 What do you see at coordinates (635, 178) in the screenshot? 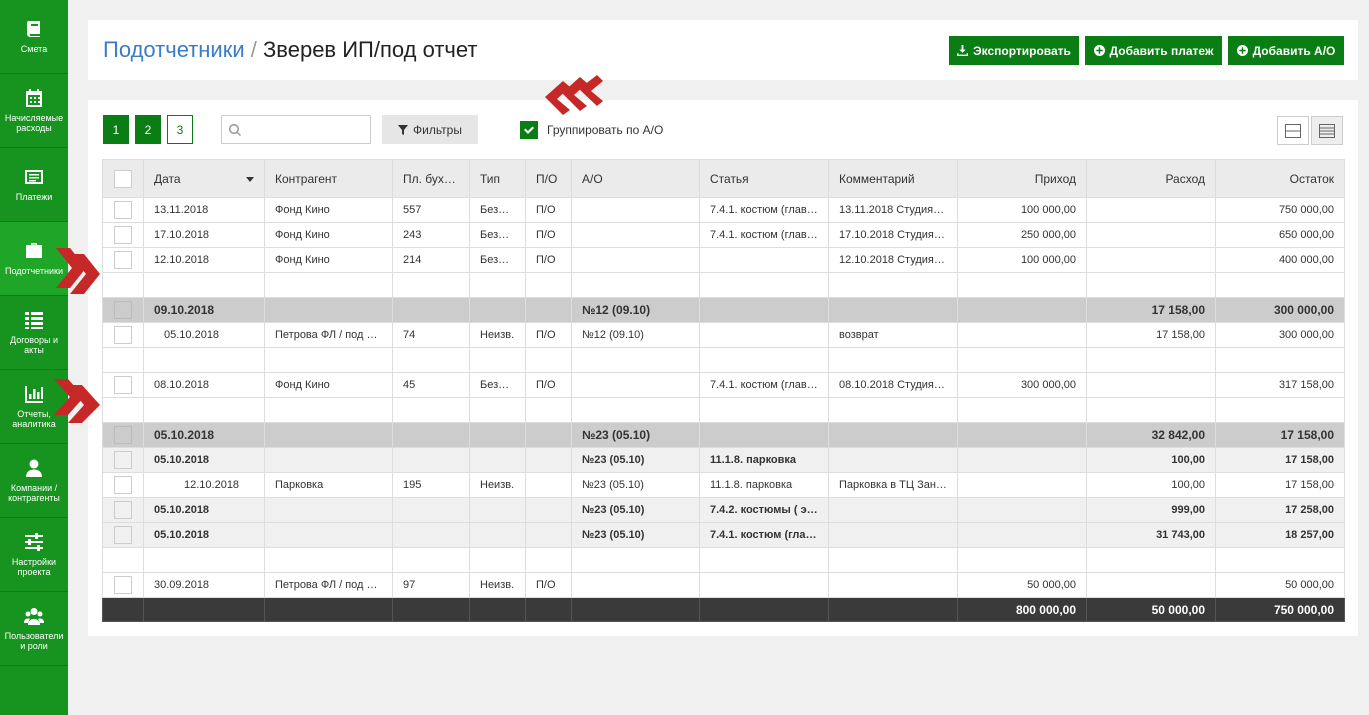
I see `col-ao: А/О` at bounding box center [635, 178].